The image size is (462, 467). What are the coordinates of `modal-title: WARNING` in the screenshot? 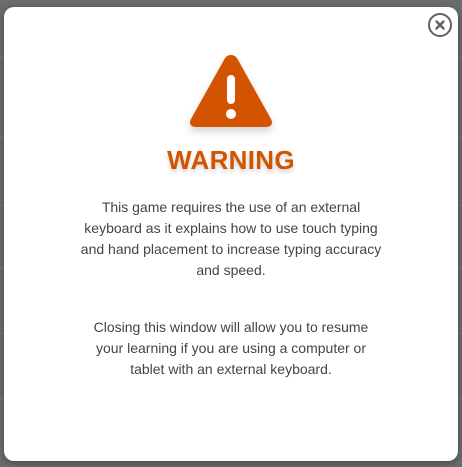 It's located at (231, 160).